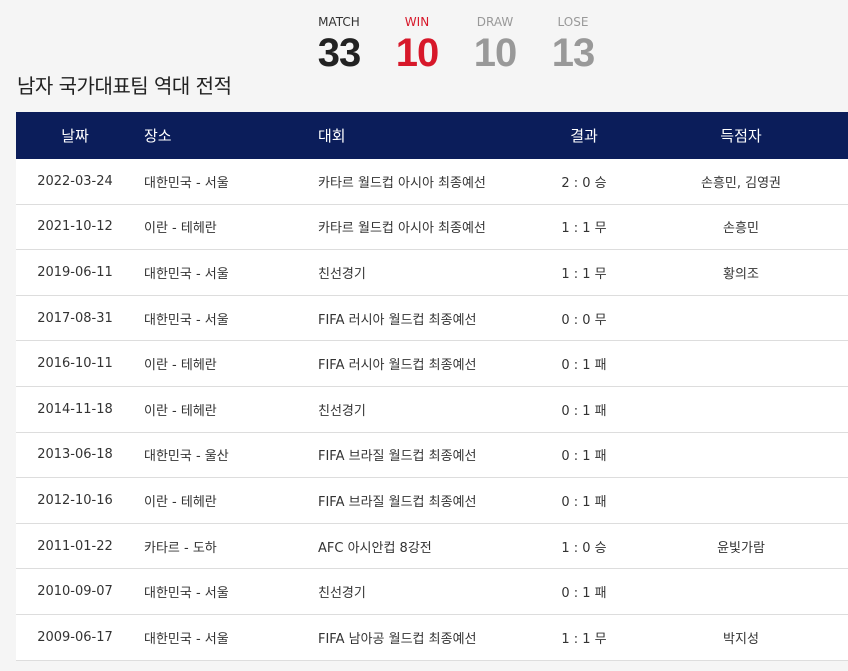 The width and height of the screenshot is (848, 671). Describe the element at coordinates (573, 53) in the screenshot. I see `stat-lose-value: 13` at that location.